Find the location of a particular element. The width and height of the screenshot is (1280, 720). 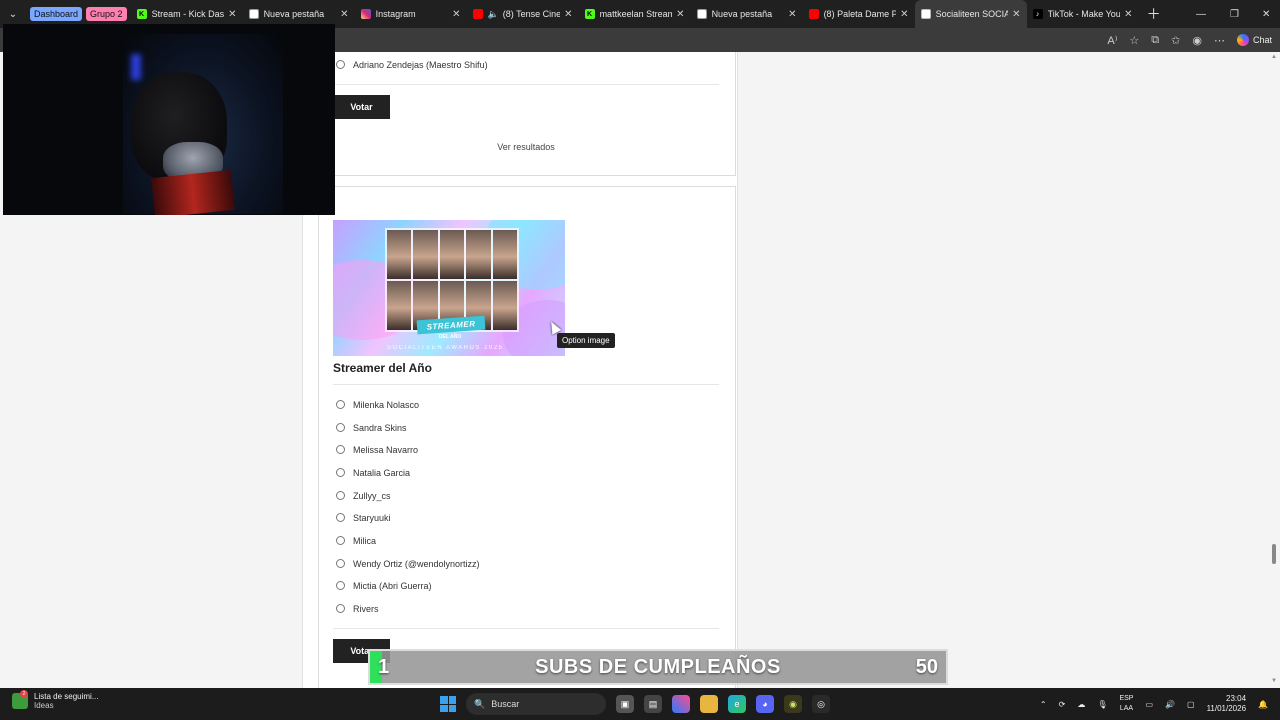

option-image-tooltip: Option image is located at coordinates (586, 340).